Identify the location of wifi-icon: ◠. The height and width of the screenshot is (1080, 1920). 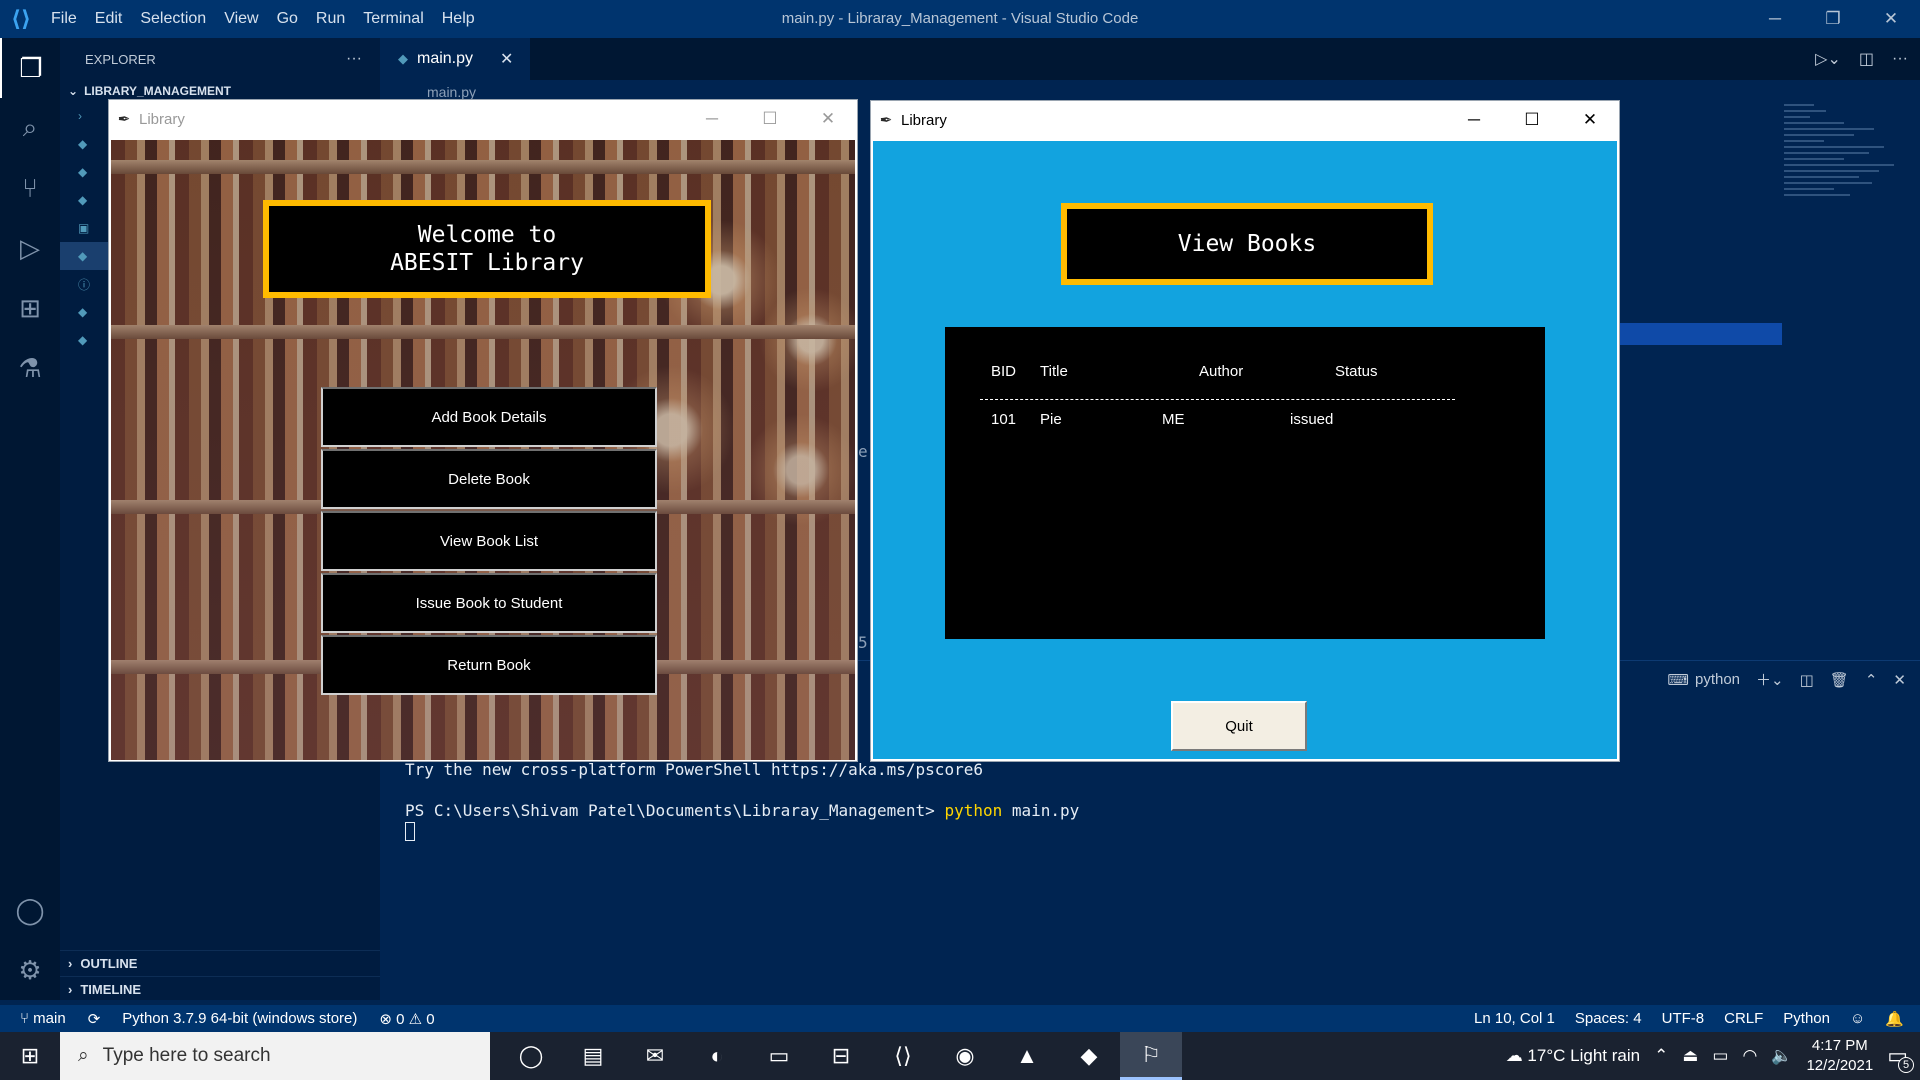
(1749, 1056).